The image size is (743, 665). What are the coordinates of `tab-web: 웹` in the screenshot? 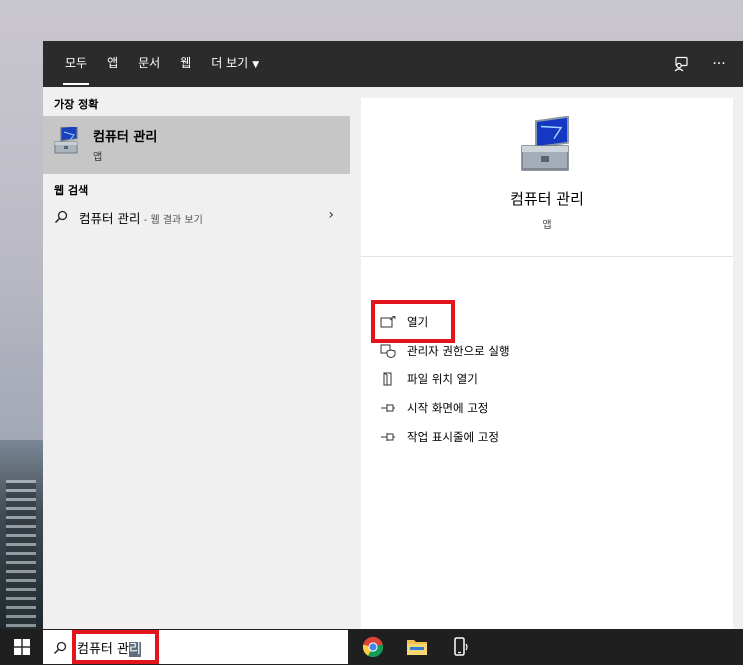 It's located at (185, 64).